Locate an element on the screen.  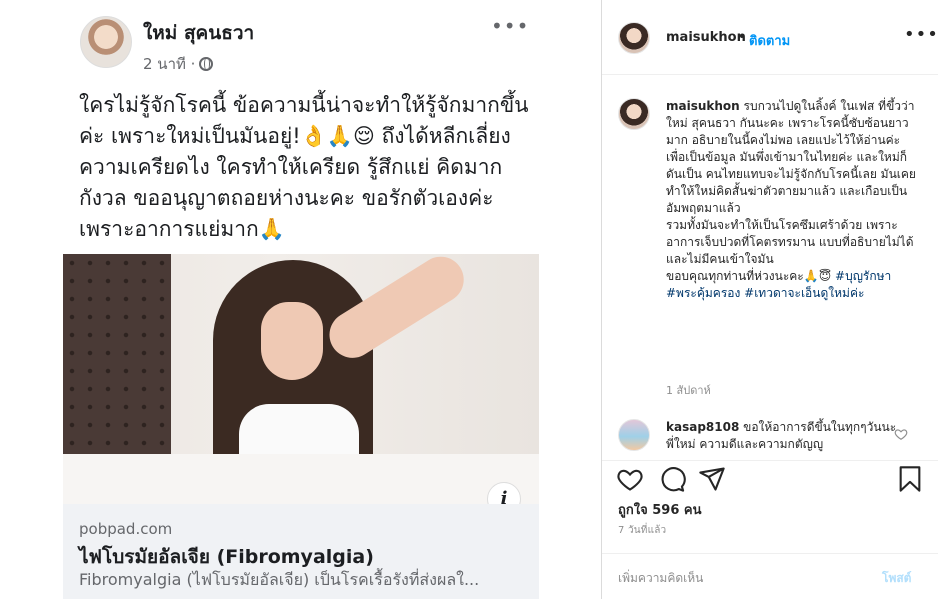
likes-count: ถูกใจ 596 คน is located at coordinates (659, 509).